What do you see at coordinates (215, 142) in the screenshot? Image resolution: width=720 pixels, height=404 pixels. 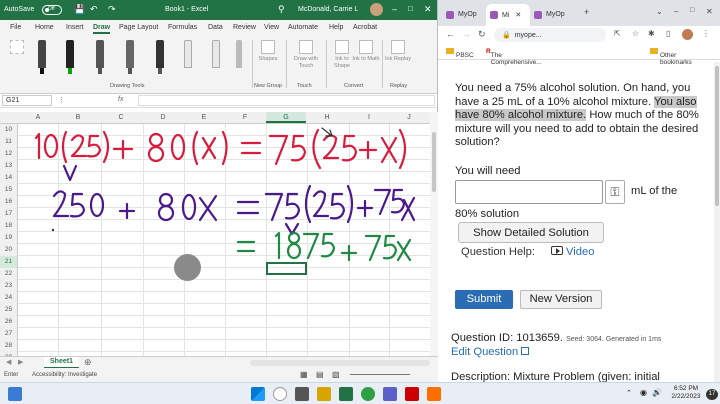 I see `grid-row: 11` at bounding box center [215, 142].